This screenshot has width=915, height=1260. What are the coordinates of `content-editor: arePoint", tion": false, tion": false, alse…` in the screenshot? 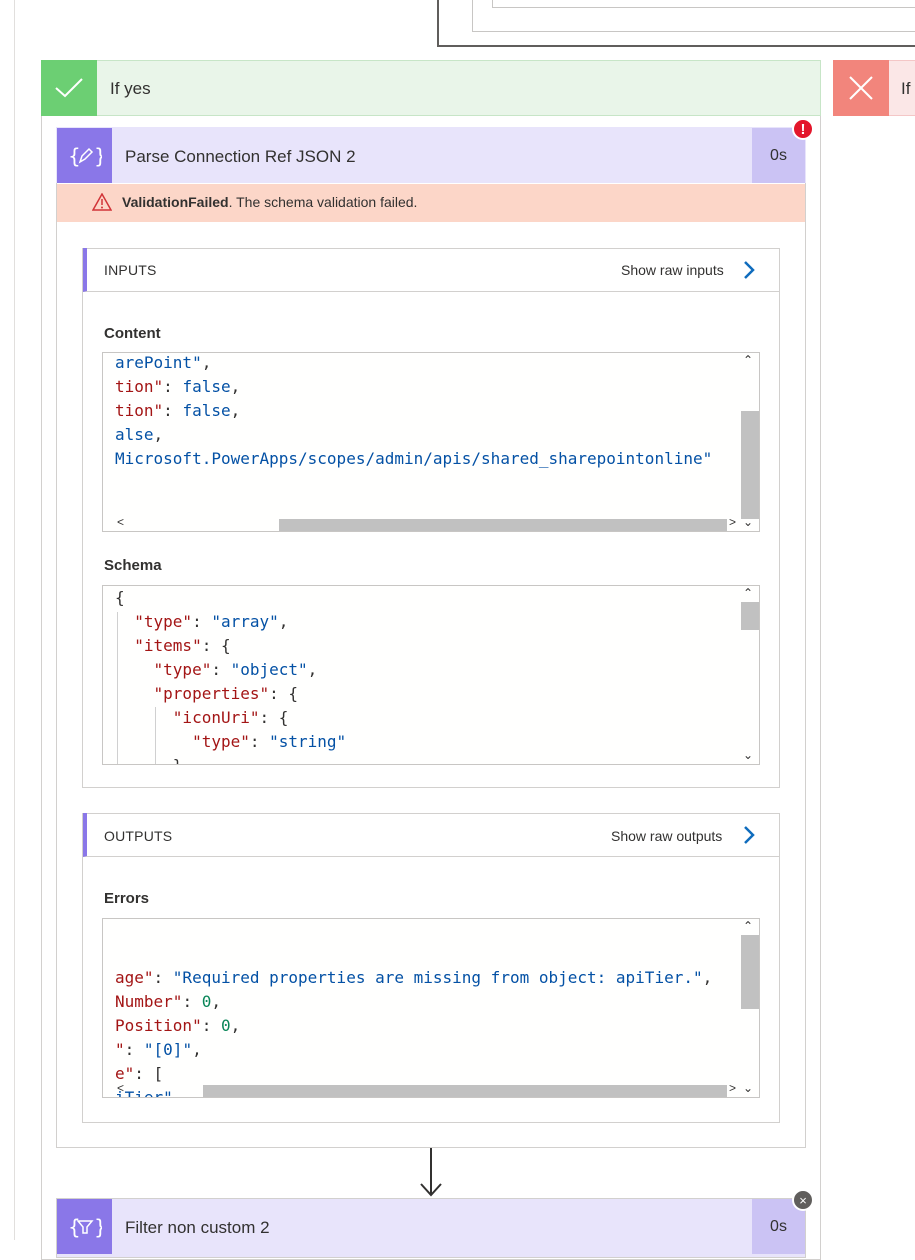 It's located at (431, 442).